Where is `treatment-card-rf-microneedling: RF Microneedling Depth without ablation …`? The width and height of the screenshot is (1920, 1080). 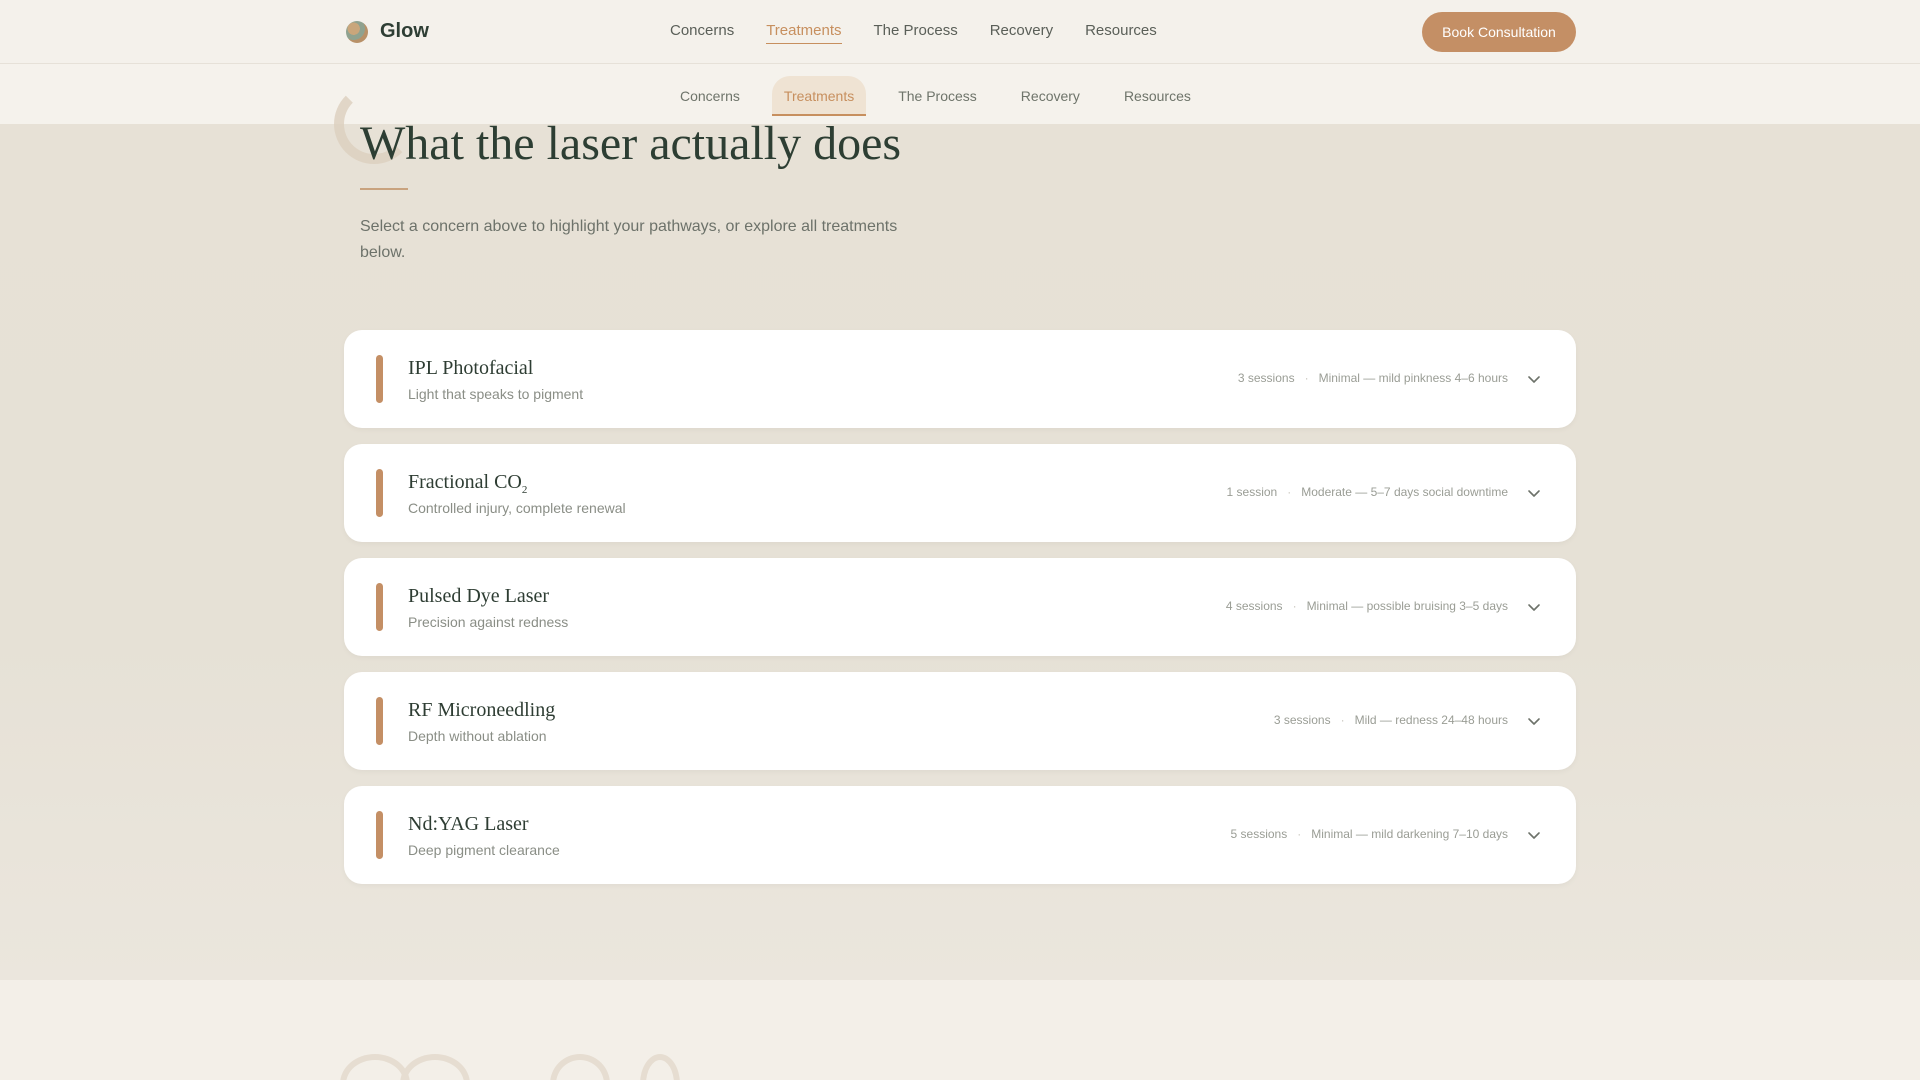 treatment-card-rf-microneedling: RF Microneedling Depth without ablation … is located at coordinates (960, 721).